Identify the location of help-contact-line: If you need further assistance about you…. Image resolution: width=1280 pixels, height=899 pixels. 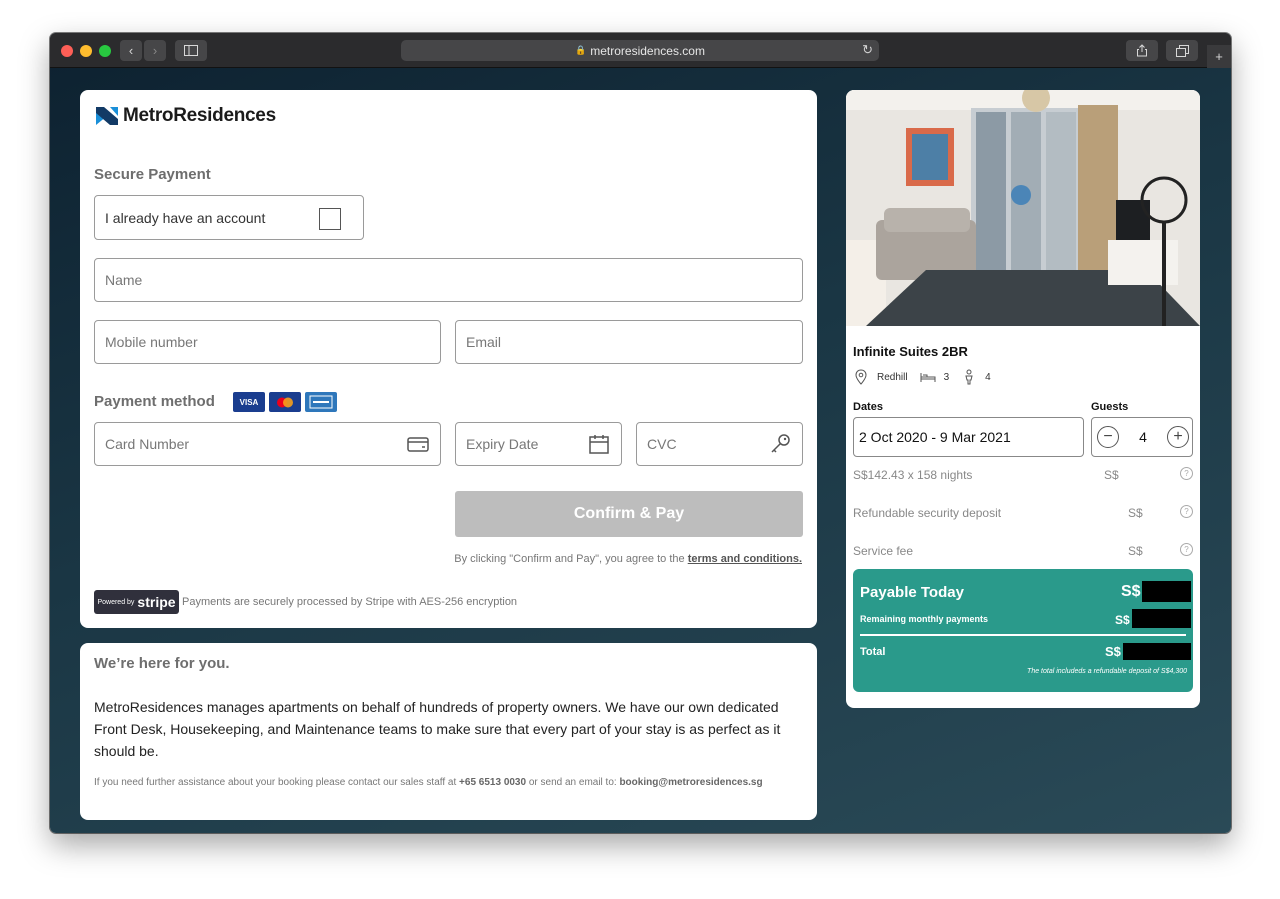
(428, 782).